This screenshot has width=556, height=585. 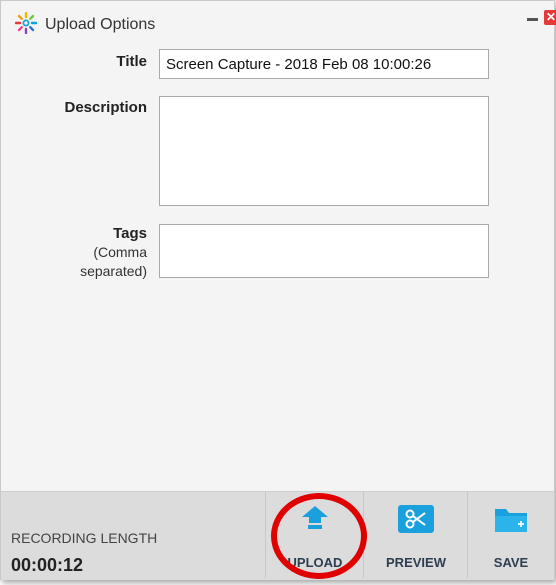 What do you see at coordinates (511, 562) in the screenshot?
I see `save-label: SAVE` at bounding box center [511, 562].